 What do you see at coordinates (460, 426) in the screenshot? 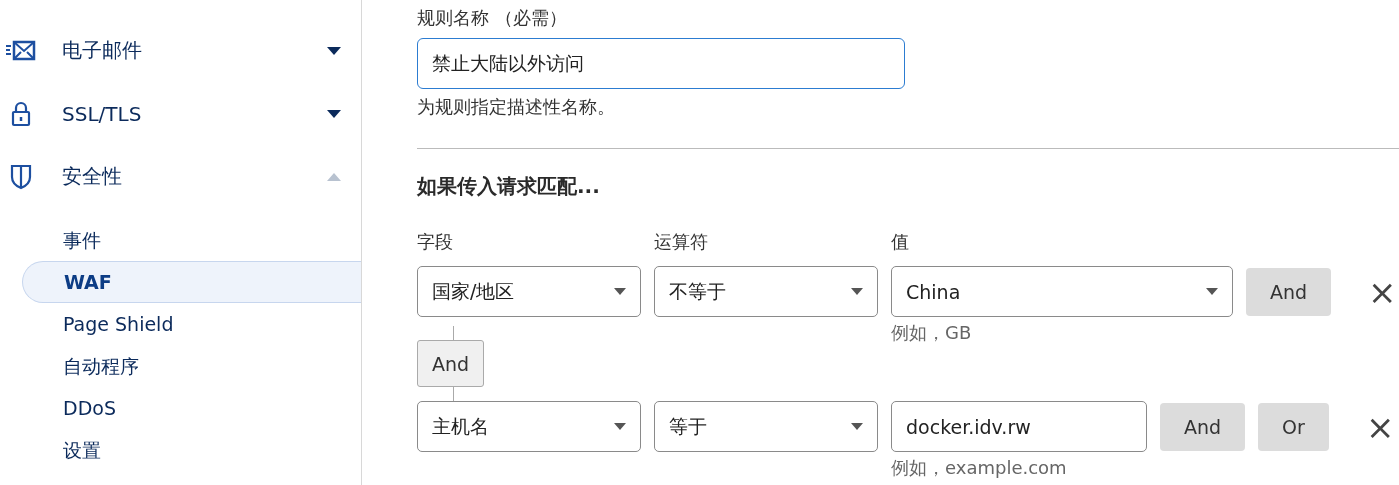
I see `dropdown-value: 主机名` at bounding box center [460, 426].